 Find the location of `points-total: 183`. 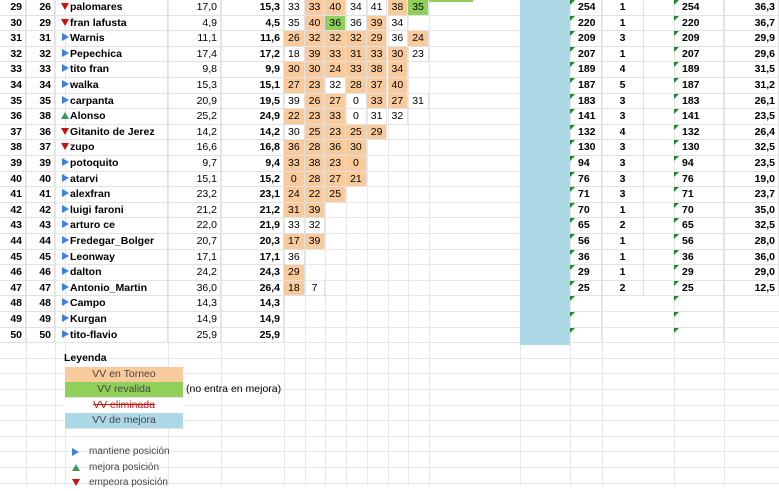

points-total: 183 is located at coordinates (699, 101).